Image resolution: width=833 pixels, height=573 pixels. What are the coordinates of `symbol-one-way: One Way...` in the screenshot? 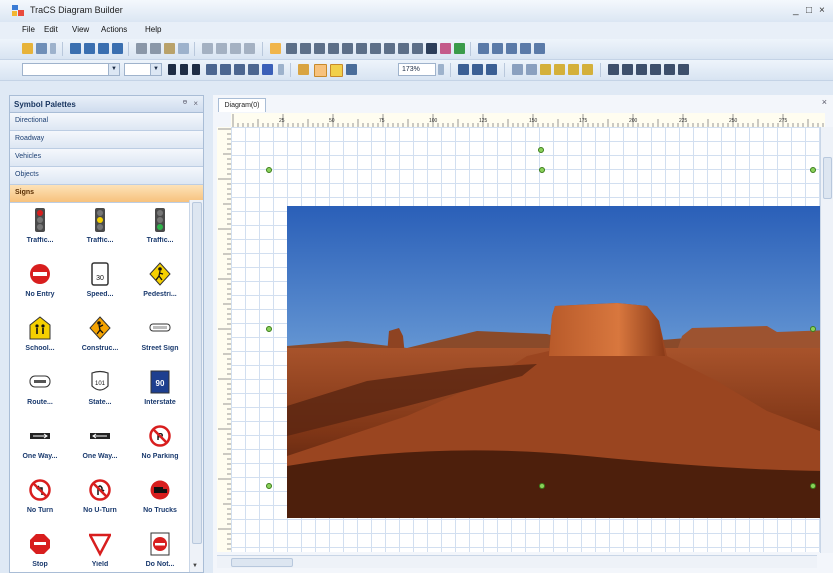 It's located at (40, 443).